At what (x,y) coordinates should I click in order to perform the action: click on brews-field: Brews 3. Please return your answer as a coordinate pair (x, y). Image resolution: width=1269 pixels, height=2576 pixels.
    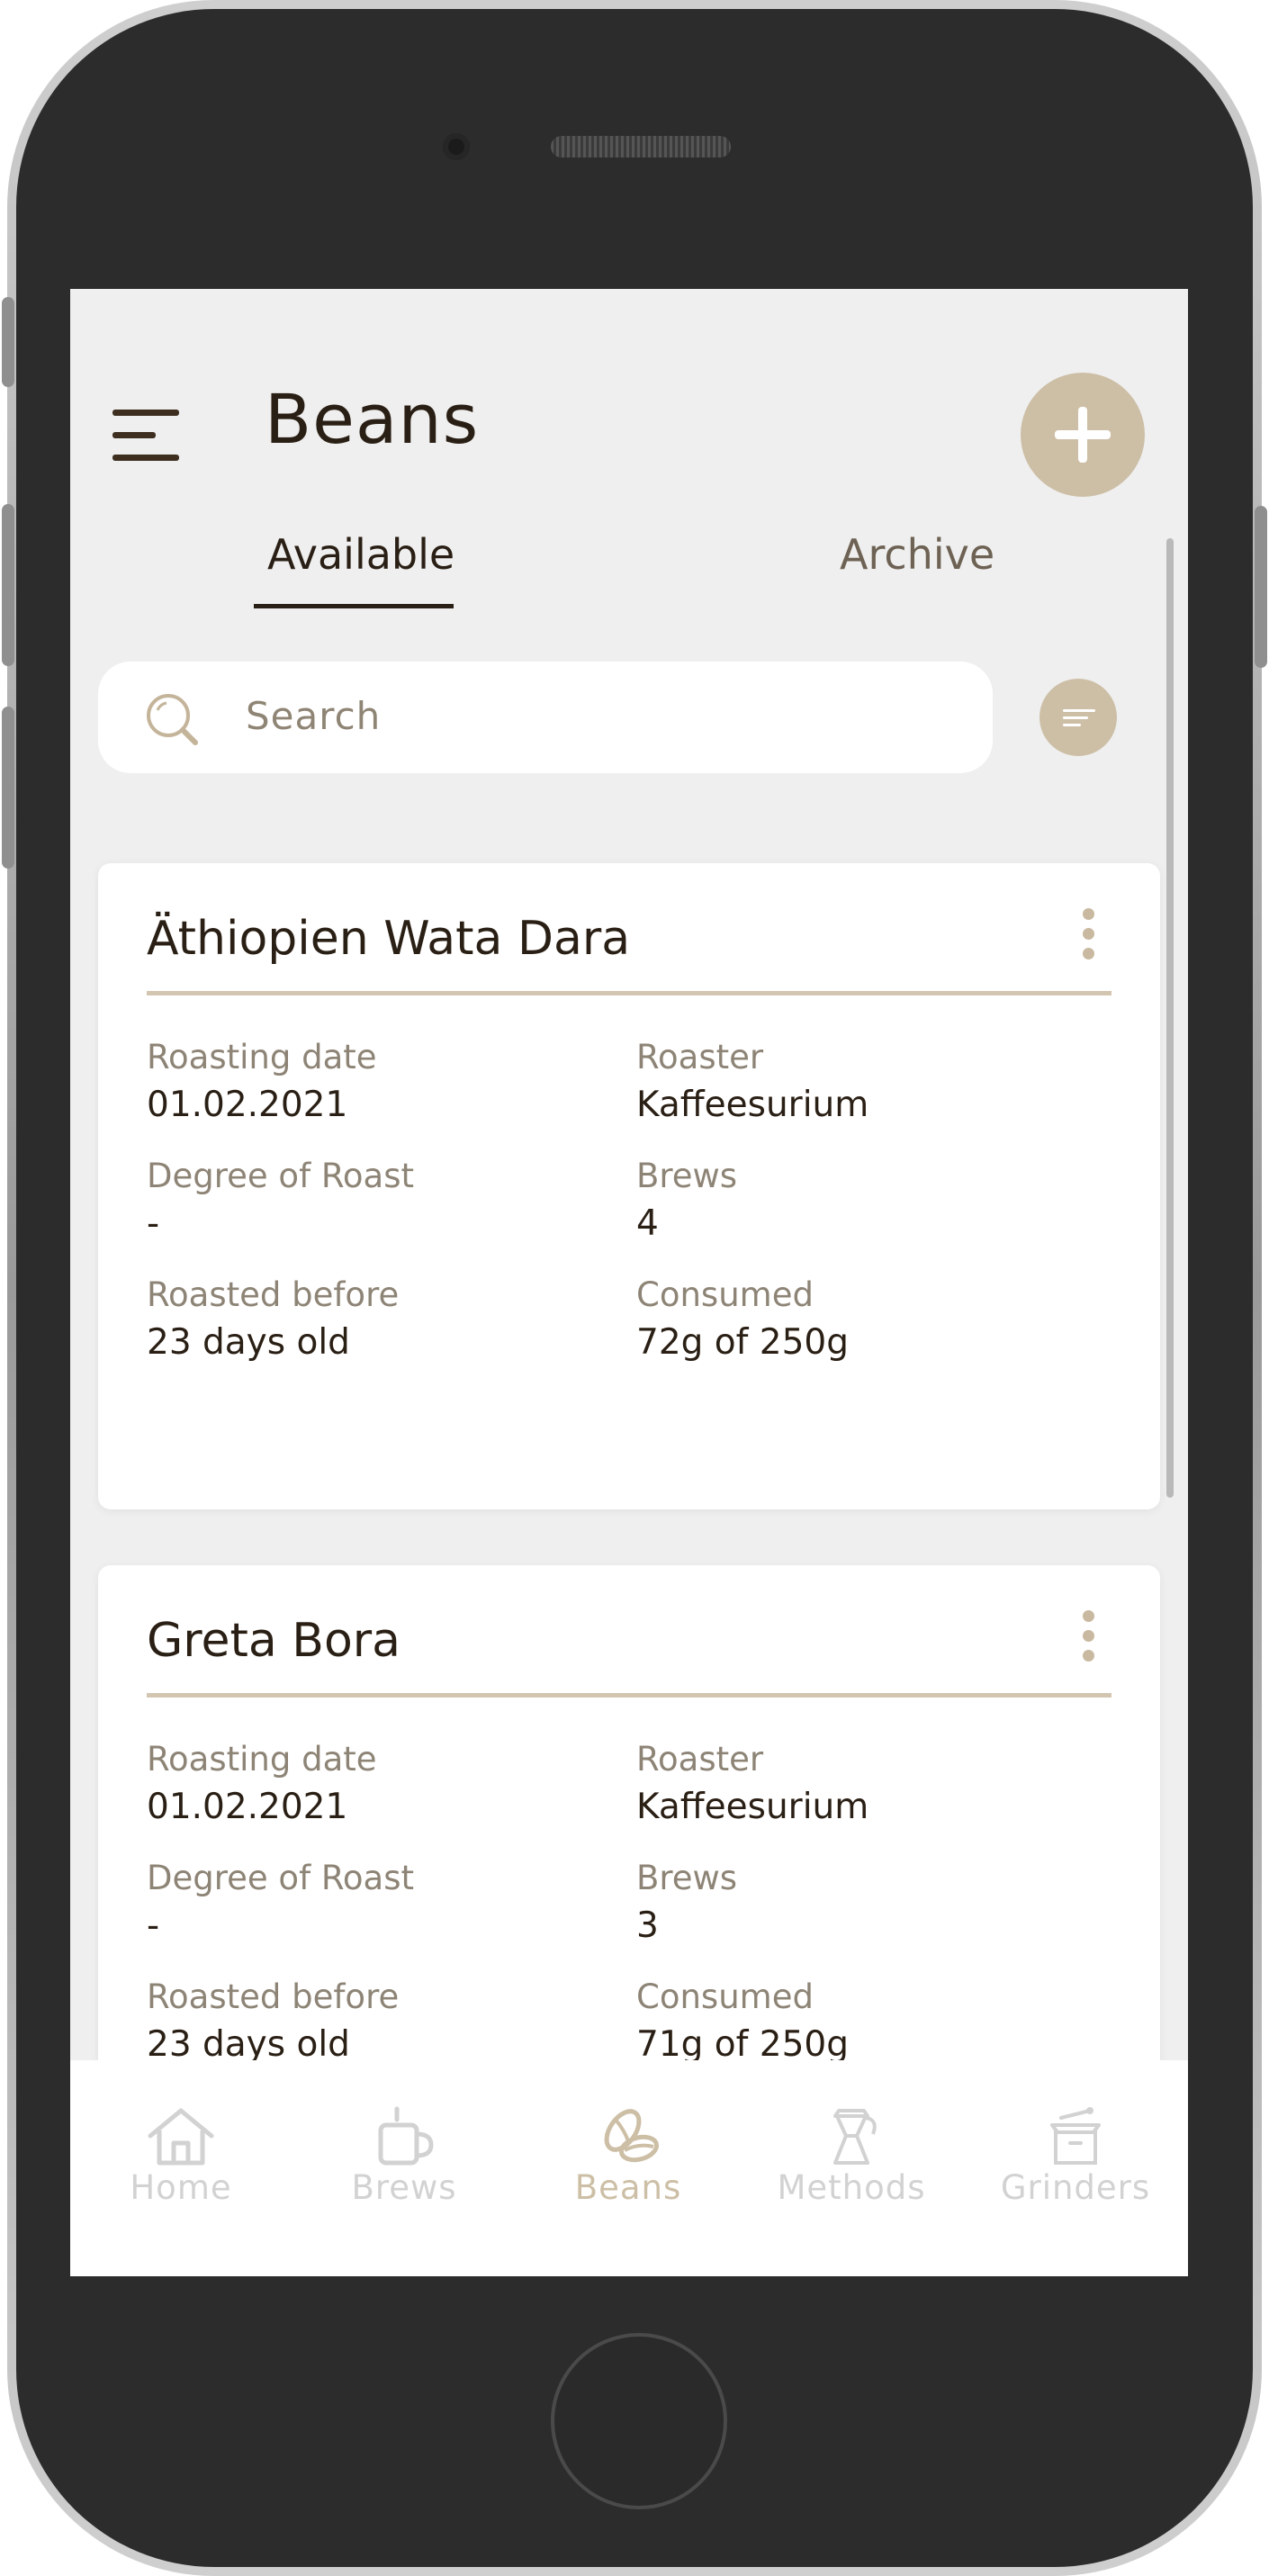
    Looking at the image, I should click on (687, 1902).